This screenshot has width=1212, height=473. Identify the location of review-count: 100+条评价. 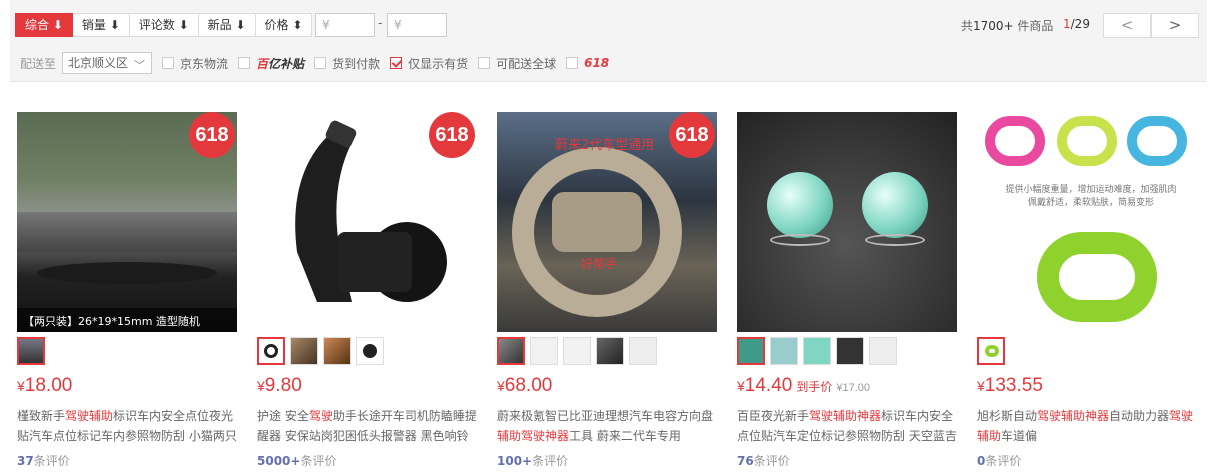
(532, 460).